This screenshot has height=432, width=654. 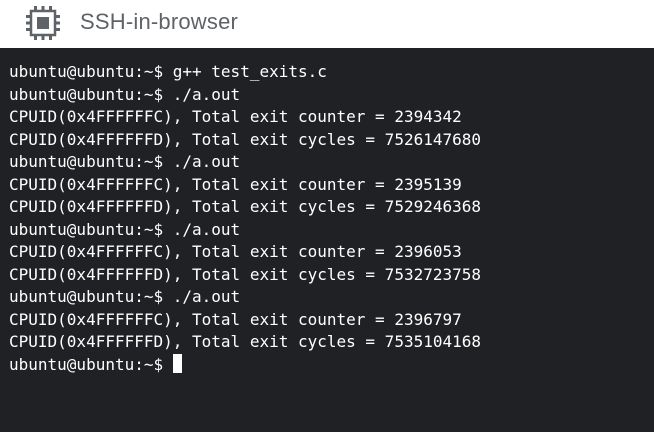 I want to click on terminal-line: ubuntu@ubuntu:~$ g++ test_exits.c, so click(x=168, y=71).